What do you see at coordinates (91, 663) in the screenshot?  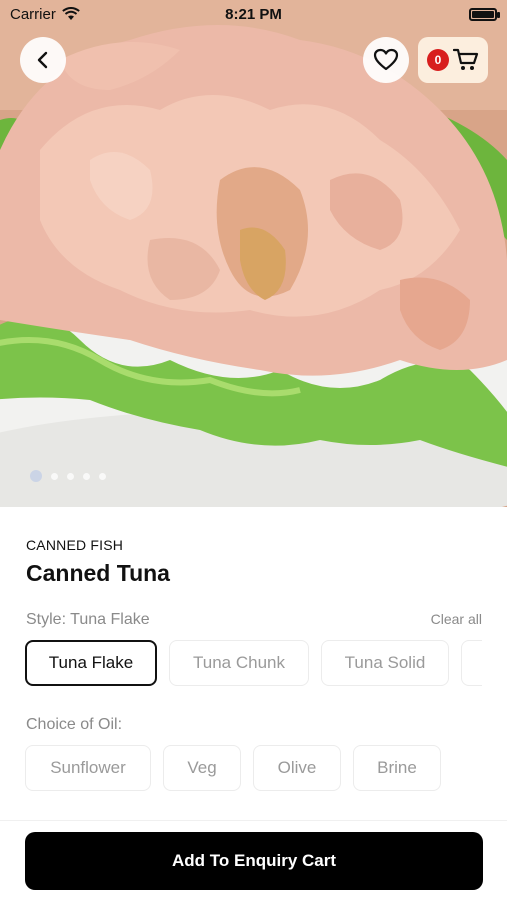 I see `style-option-tuna-flake: Tuna Flake` at bounding box center [91, 663].